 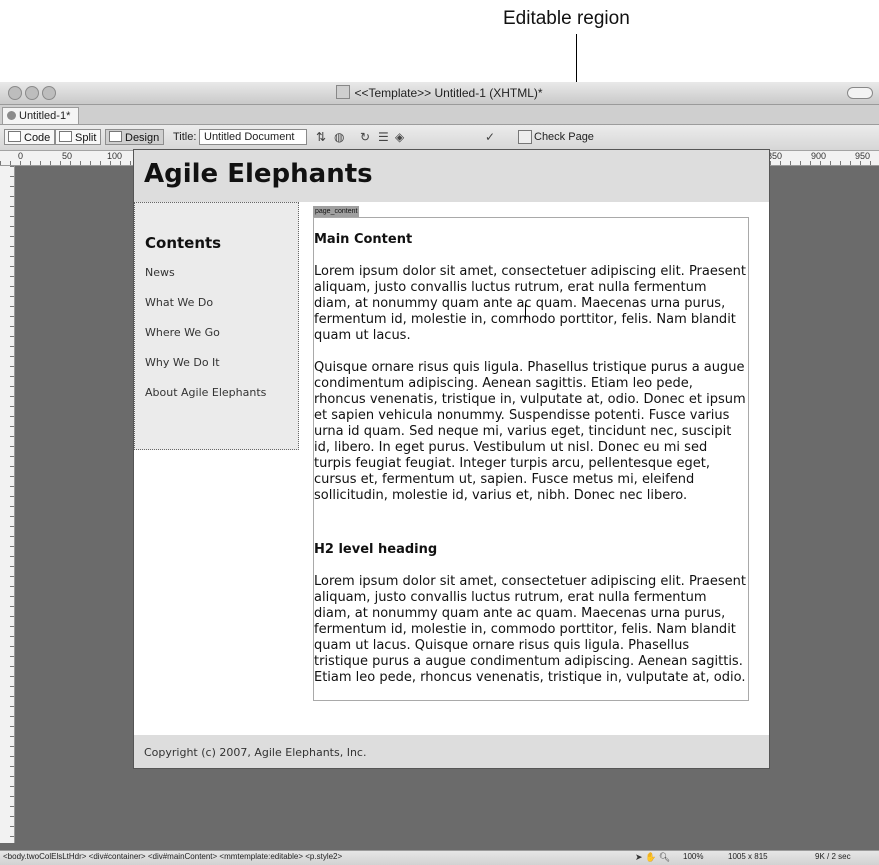 What do you see at coordinates (115, 136) in the screenshot?
I see `design-icon` at bounding box center [115, 136].